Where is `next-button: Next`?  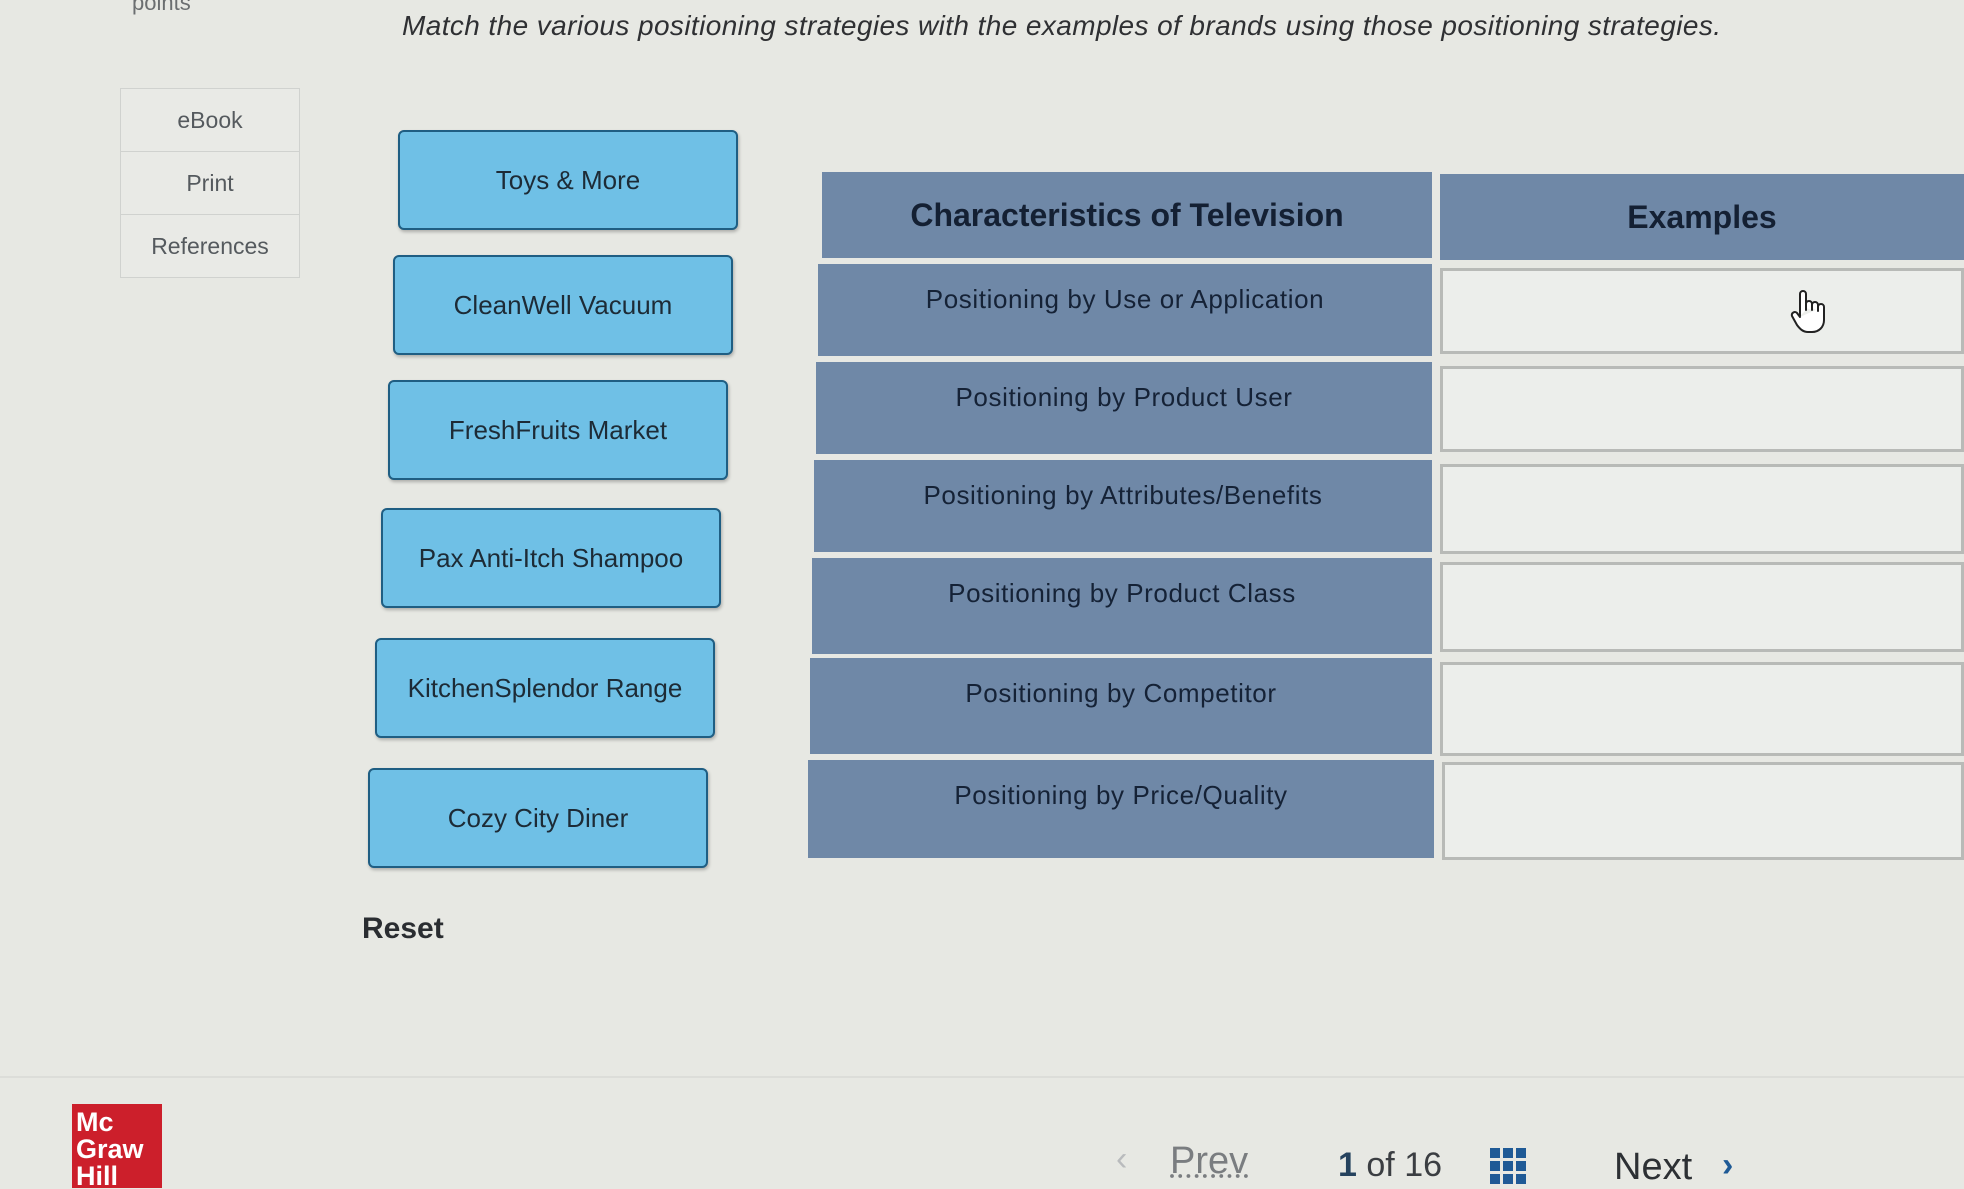
next-button: Next is located at coordinates (1653, 1167).